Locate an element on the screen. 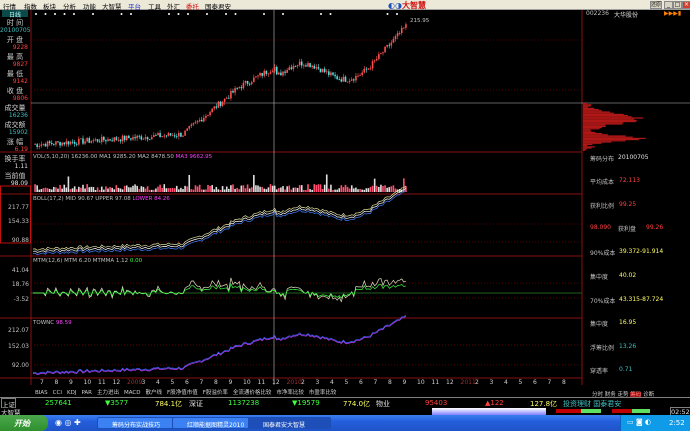  indicator-tab: CCI is located at coordinates (57, 393).